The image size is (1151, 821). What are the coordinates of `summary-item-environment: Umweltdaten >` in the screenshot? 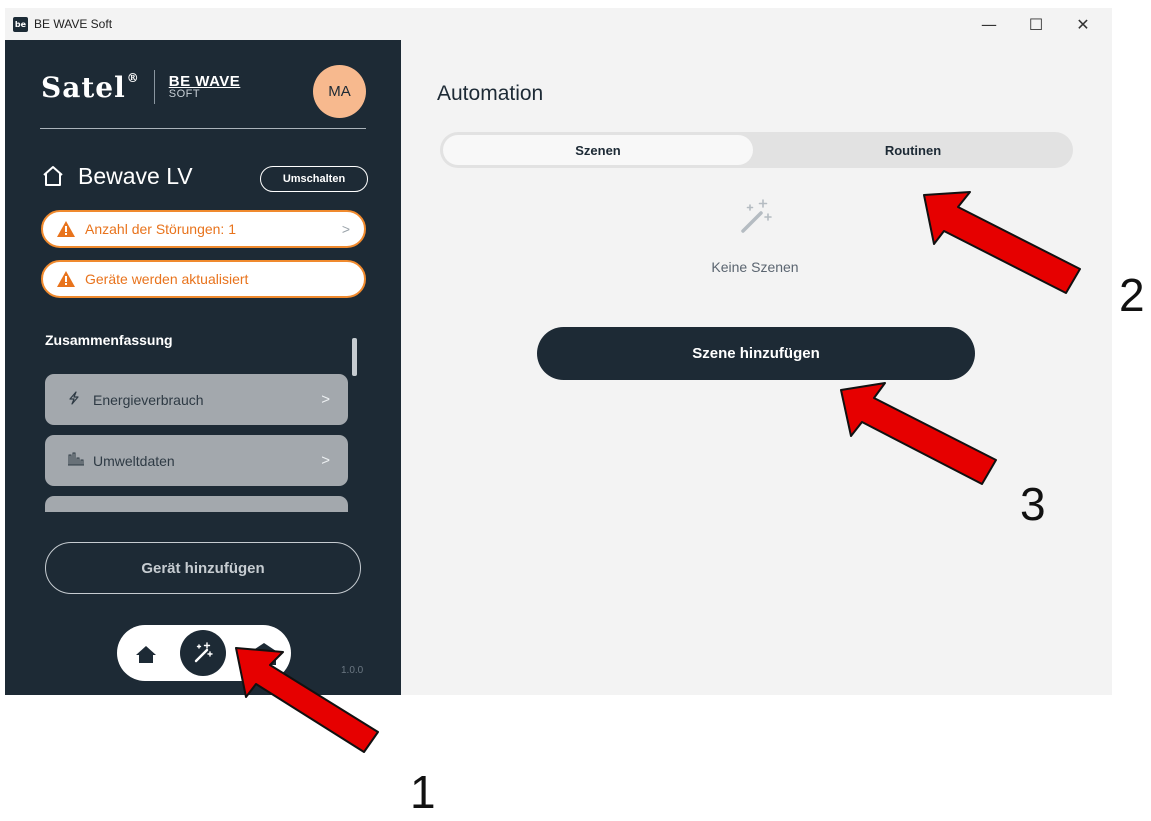 It's located at (196, 460).